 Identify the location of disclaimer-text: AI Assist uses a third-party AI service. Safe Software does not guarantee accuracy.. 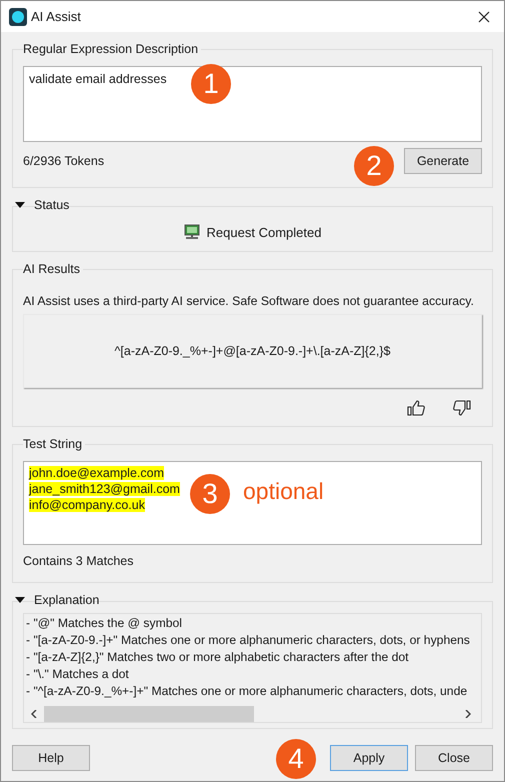
(249, 301).